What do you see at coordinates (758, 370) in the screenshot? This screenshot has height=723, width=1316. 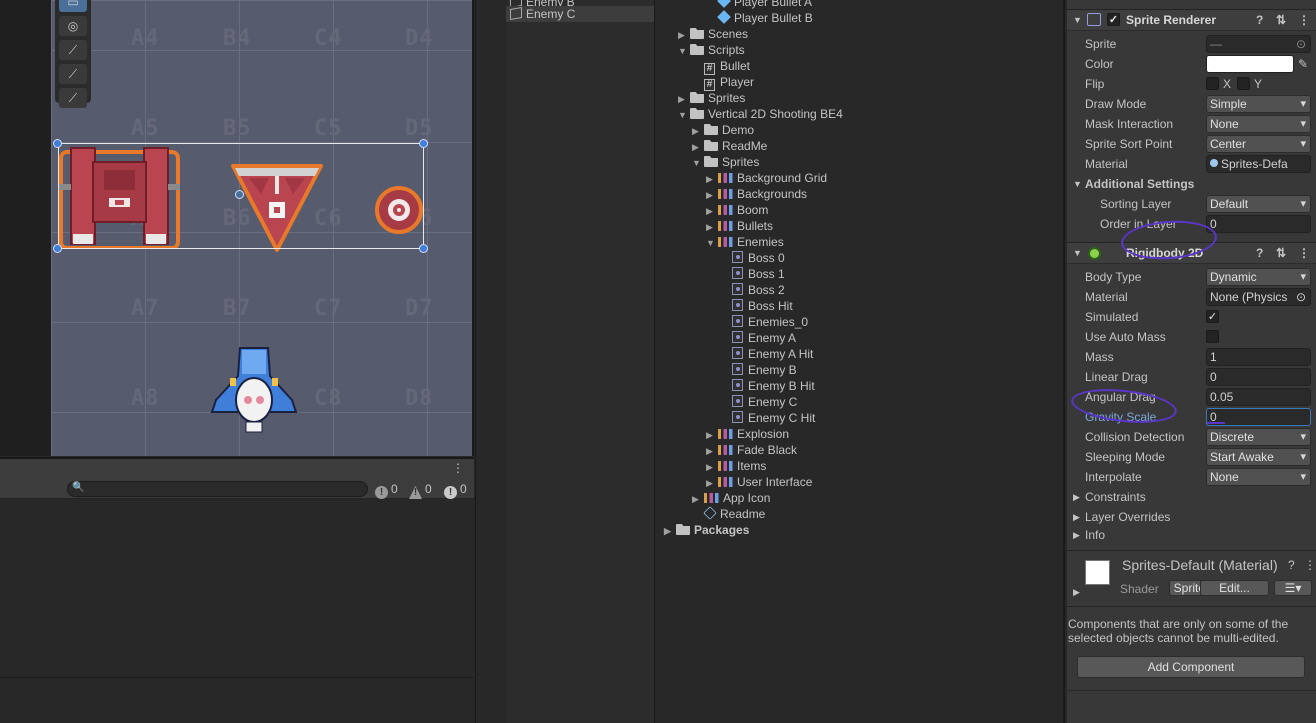 I see `project-item: Enemy B` at bounding box center [758, 370].